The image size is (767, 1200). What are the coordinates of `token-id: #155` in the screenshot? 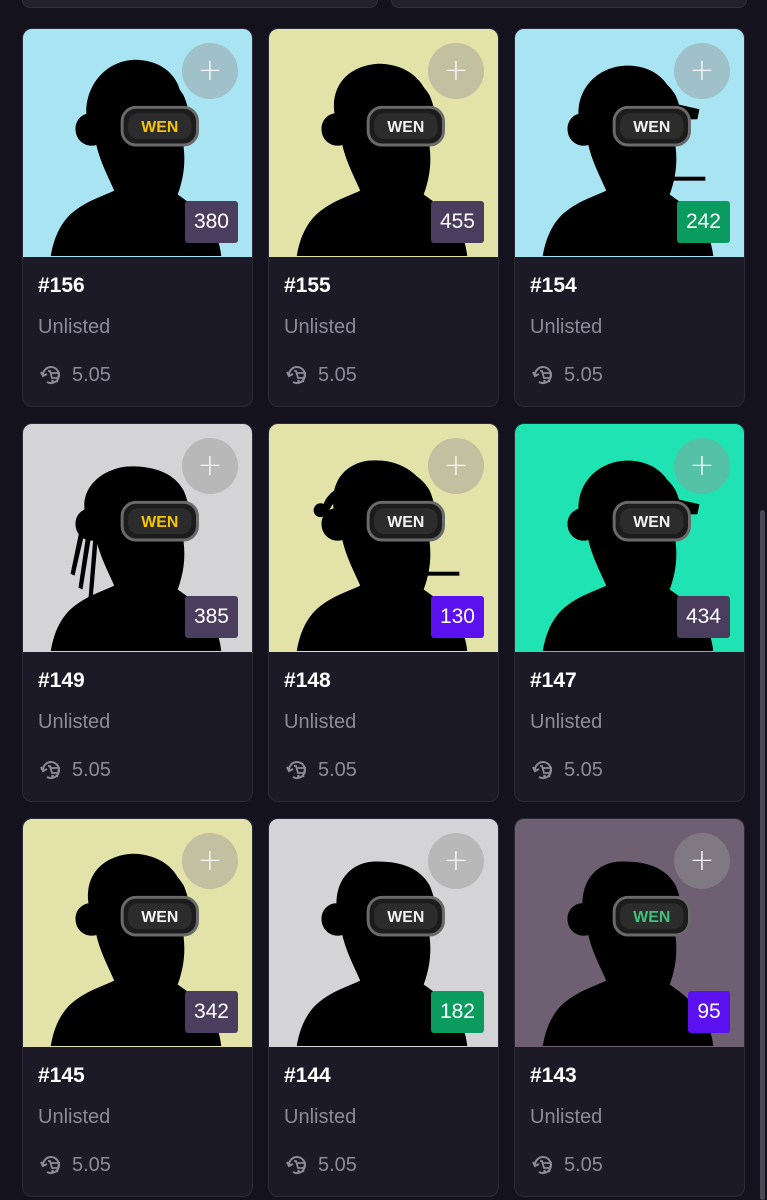 It's located at (307, 285).